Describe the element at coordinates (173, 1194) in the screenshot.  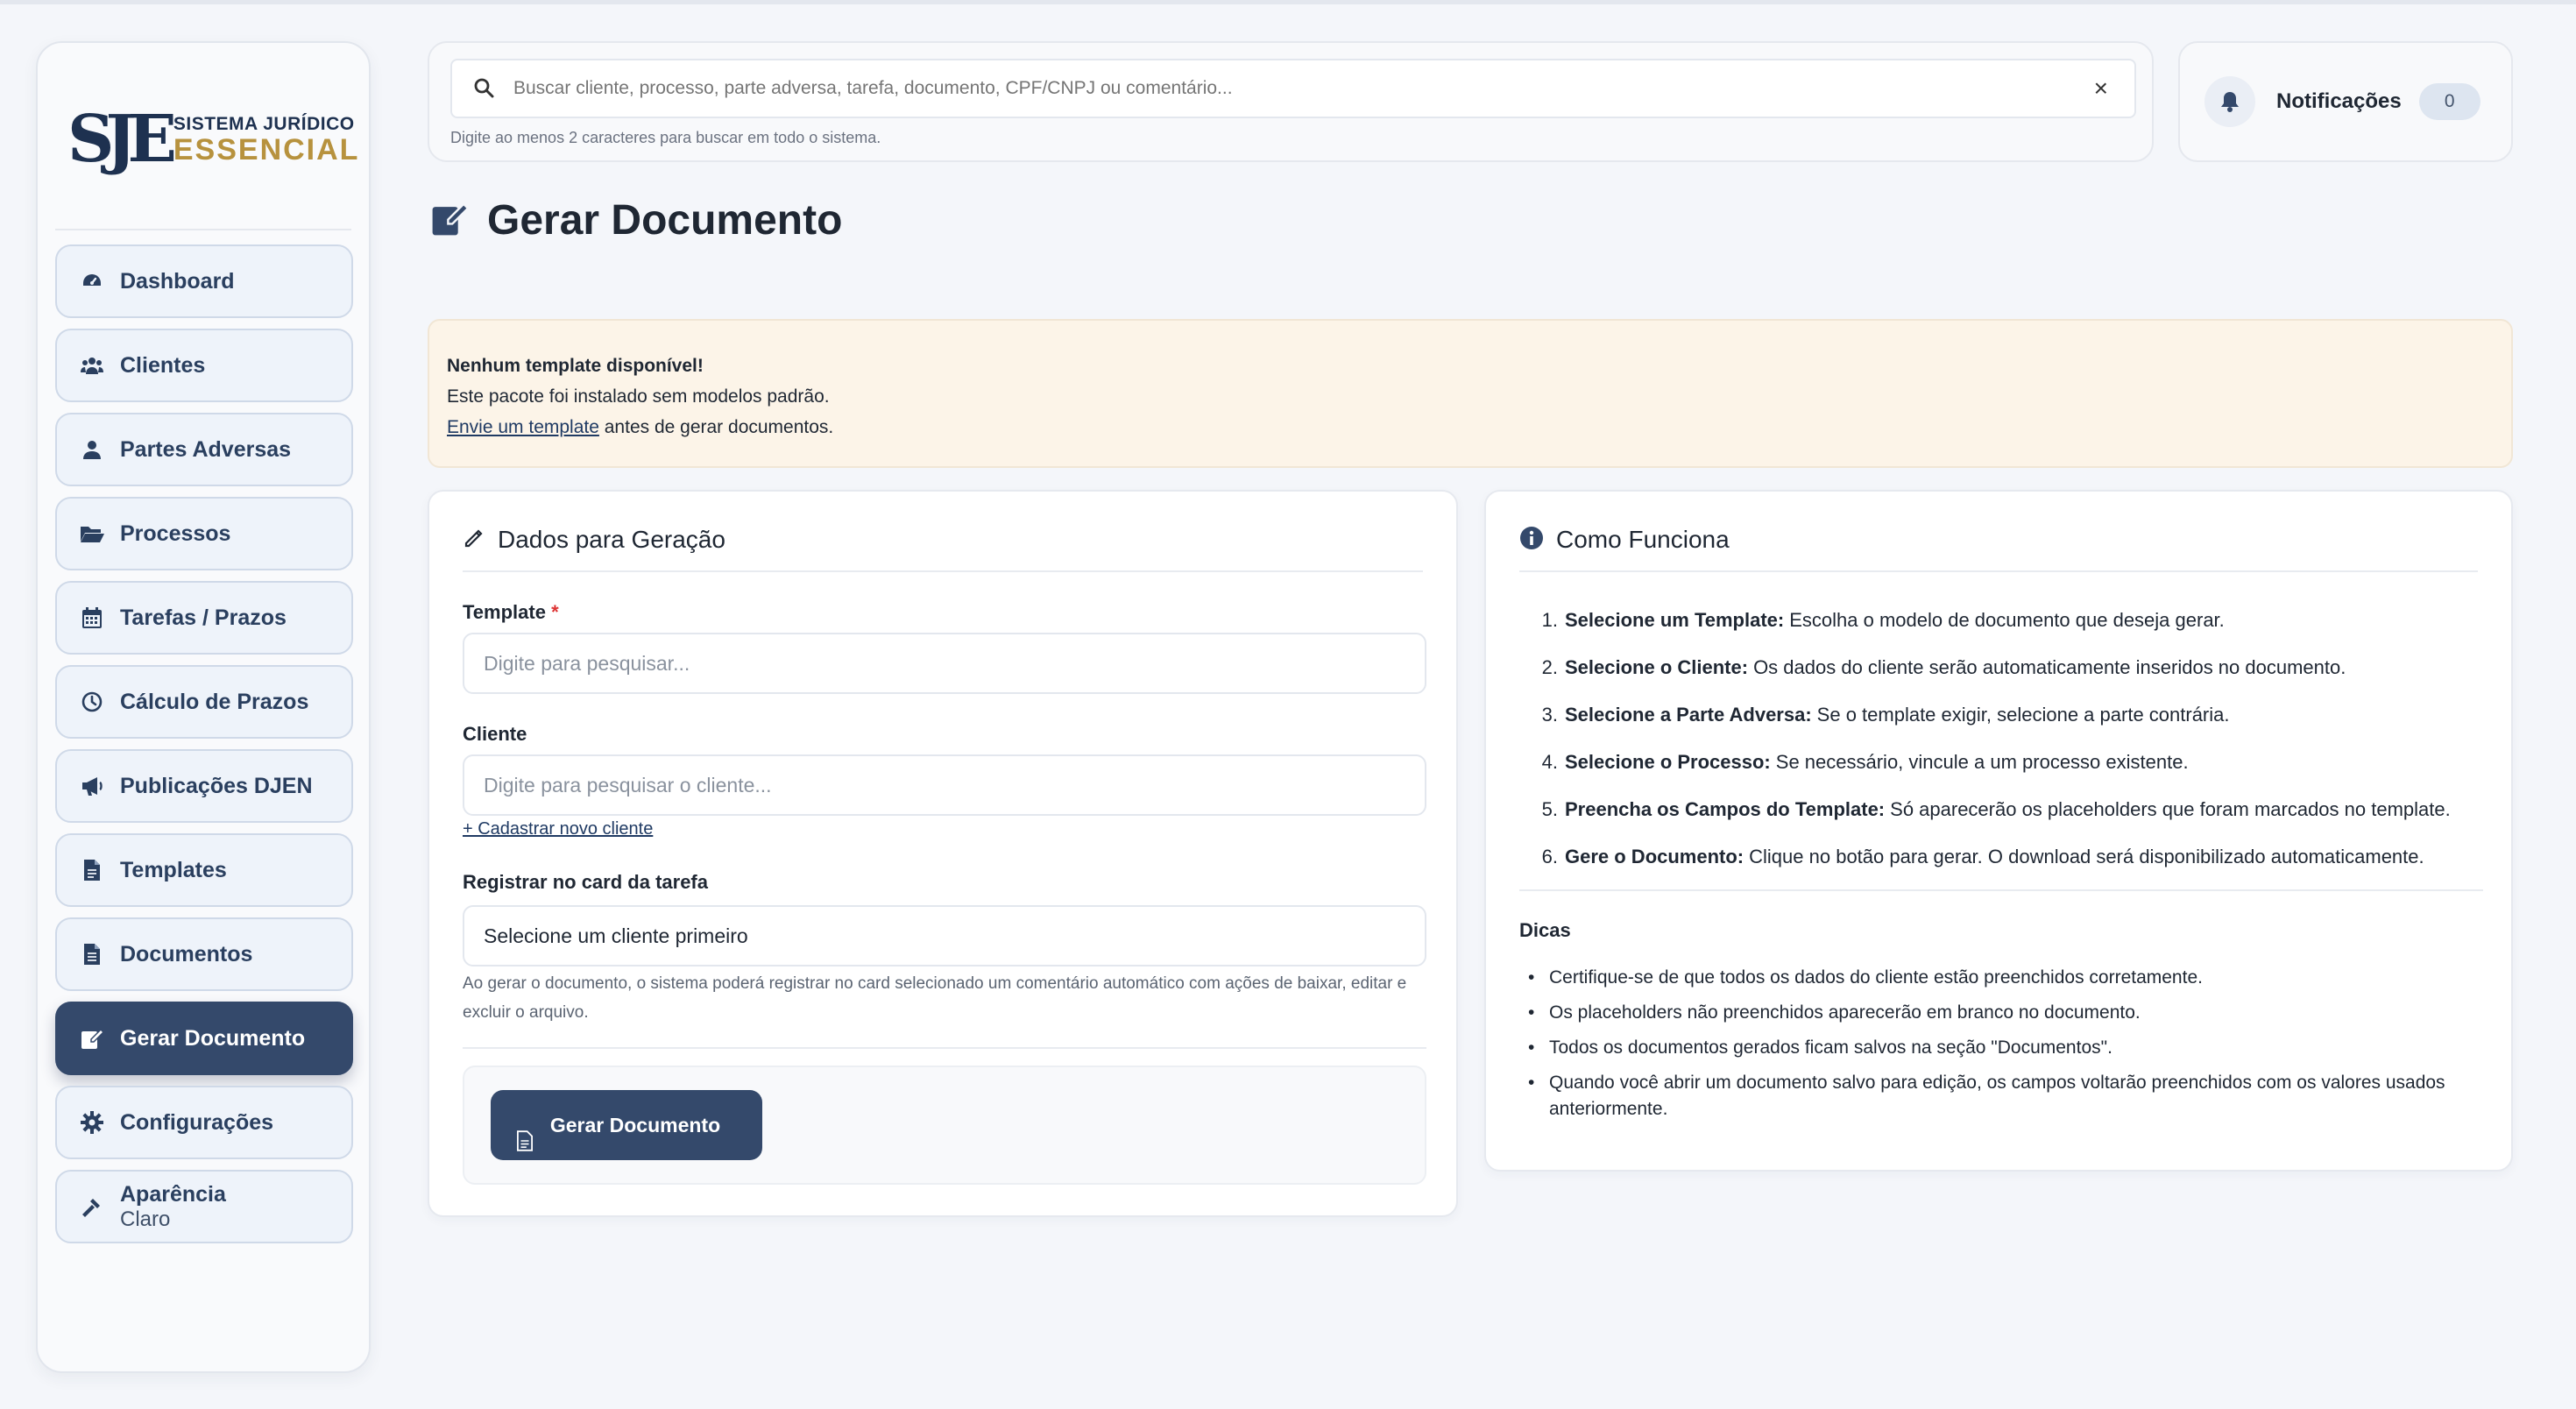
I see `appearance-label: Aparência` at that location.